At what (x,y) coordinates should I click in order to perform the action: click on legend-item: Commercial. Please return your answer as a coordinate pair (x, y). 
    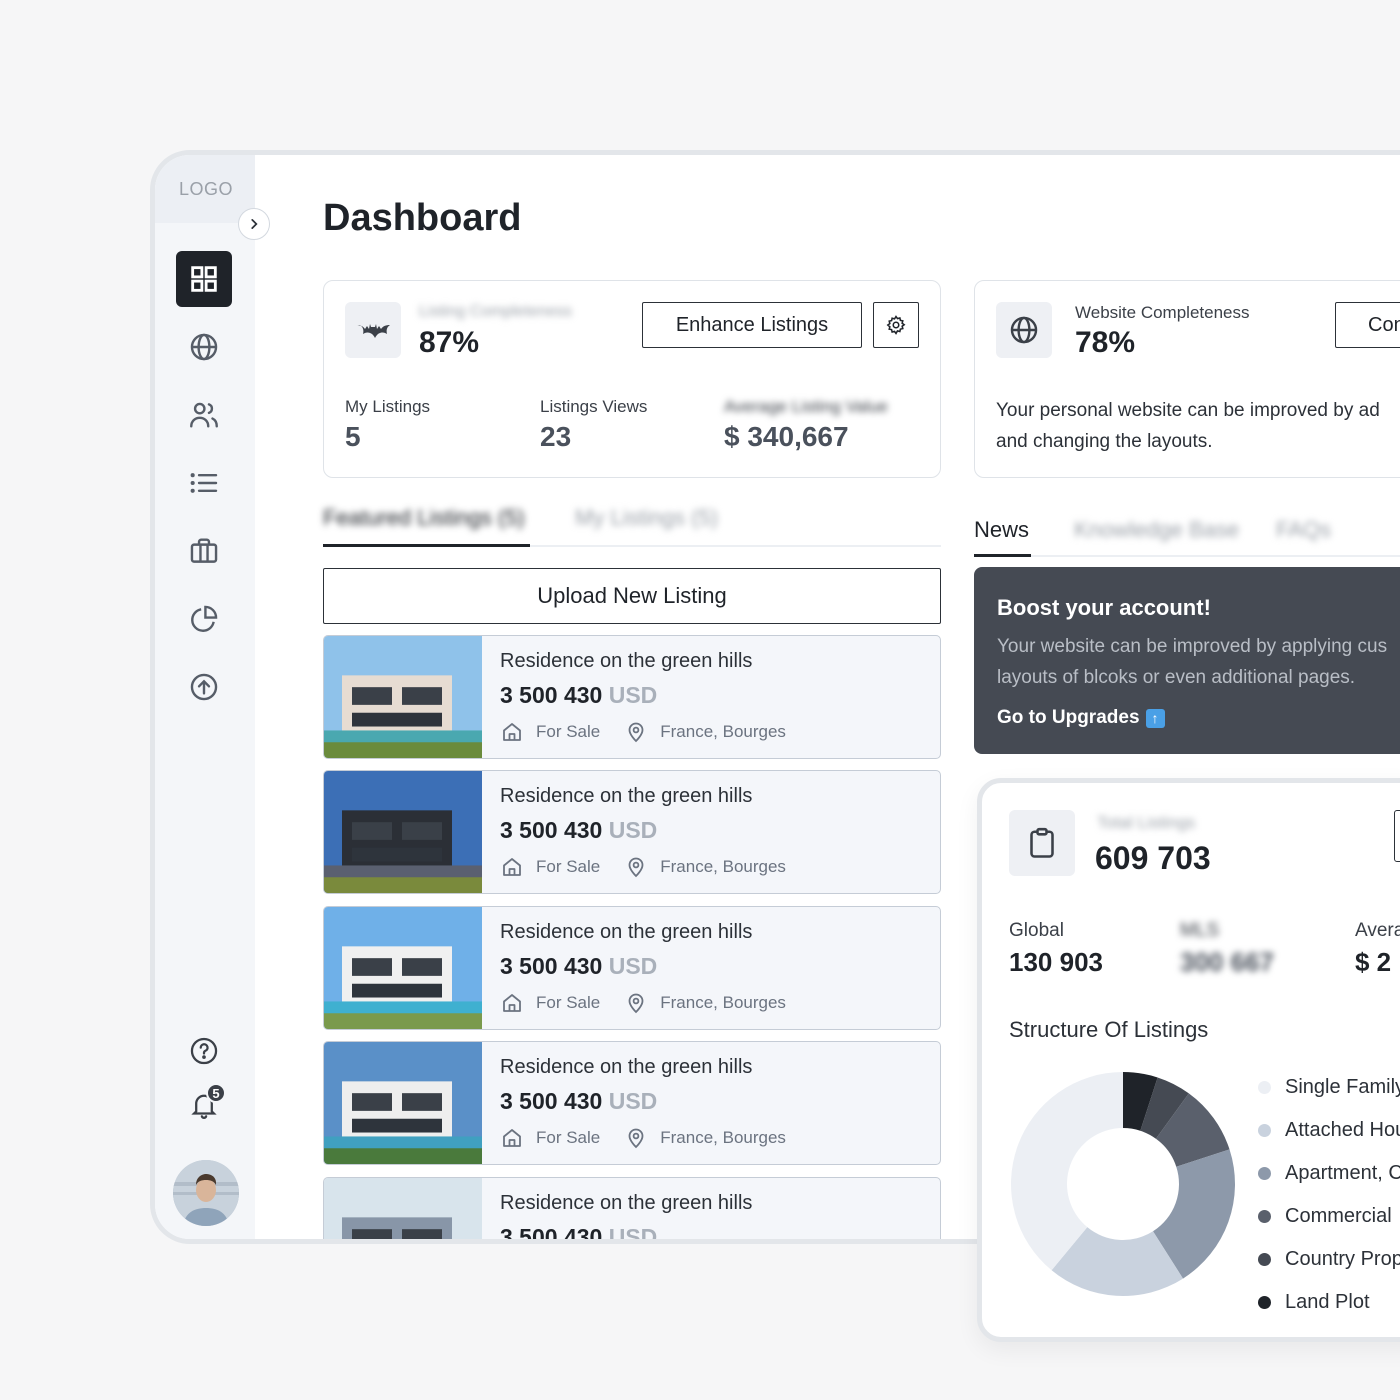
    Looking at the image, I should click on (1325, 1216).